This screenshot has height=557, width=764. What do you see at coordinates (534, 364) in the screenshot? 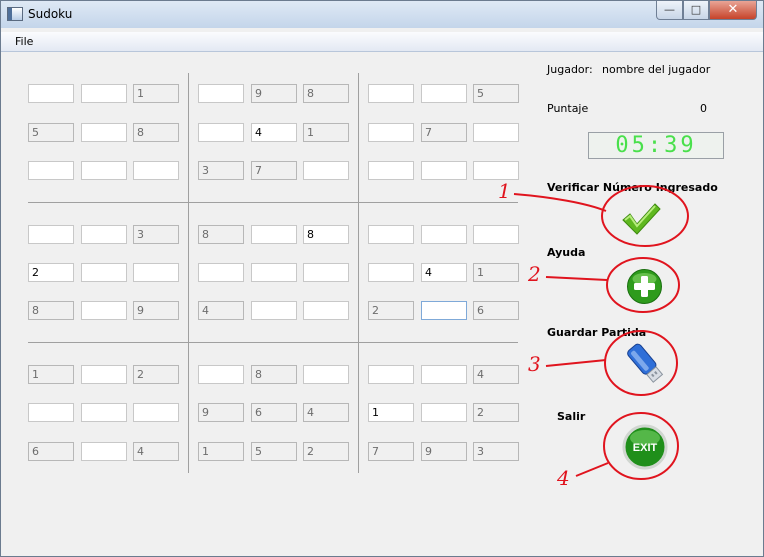
I see `annotation-number: 3` at bounding box center [534, 364].